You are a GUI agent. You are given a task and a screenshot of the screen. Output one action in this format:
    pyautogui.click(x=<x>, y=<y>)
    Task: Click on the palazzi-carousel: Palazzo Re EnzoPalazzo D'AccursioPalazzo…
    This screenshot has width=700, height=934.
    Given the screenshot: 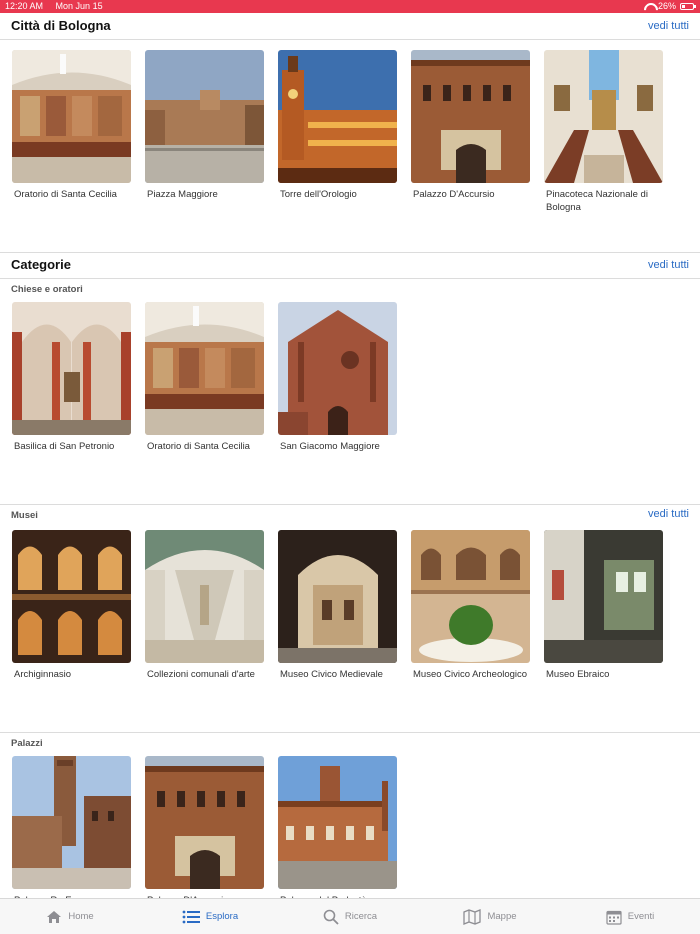 What is the action you would take?
    pyautogui.click(x=204, y=831)
    